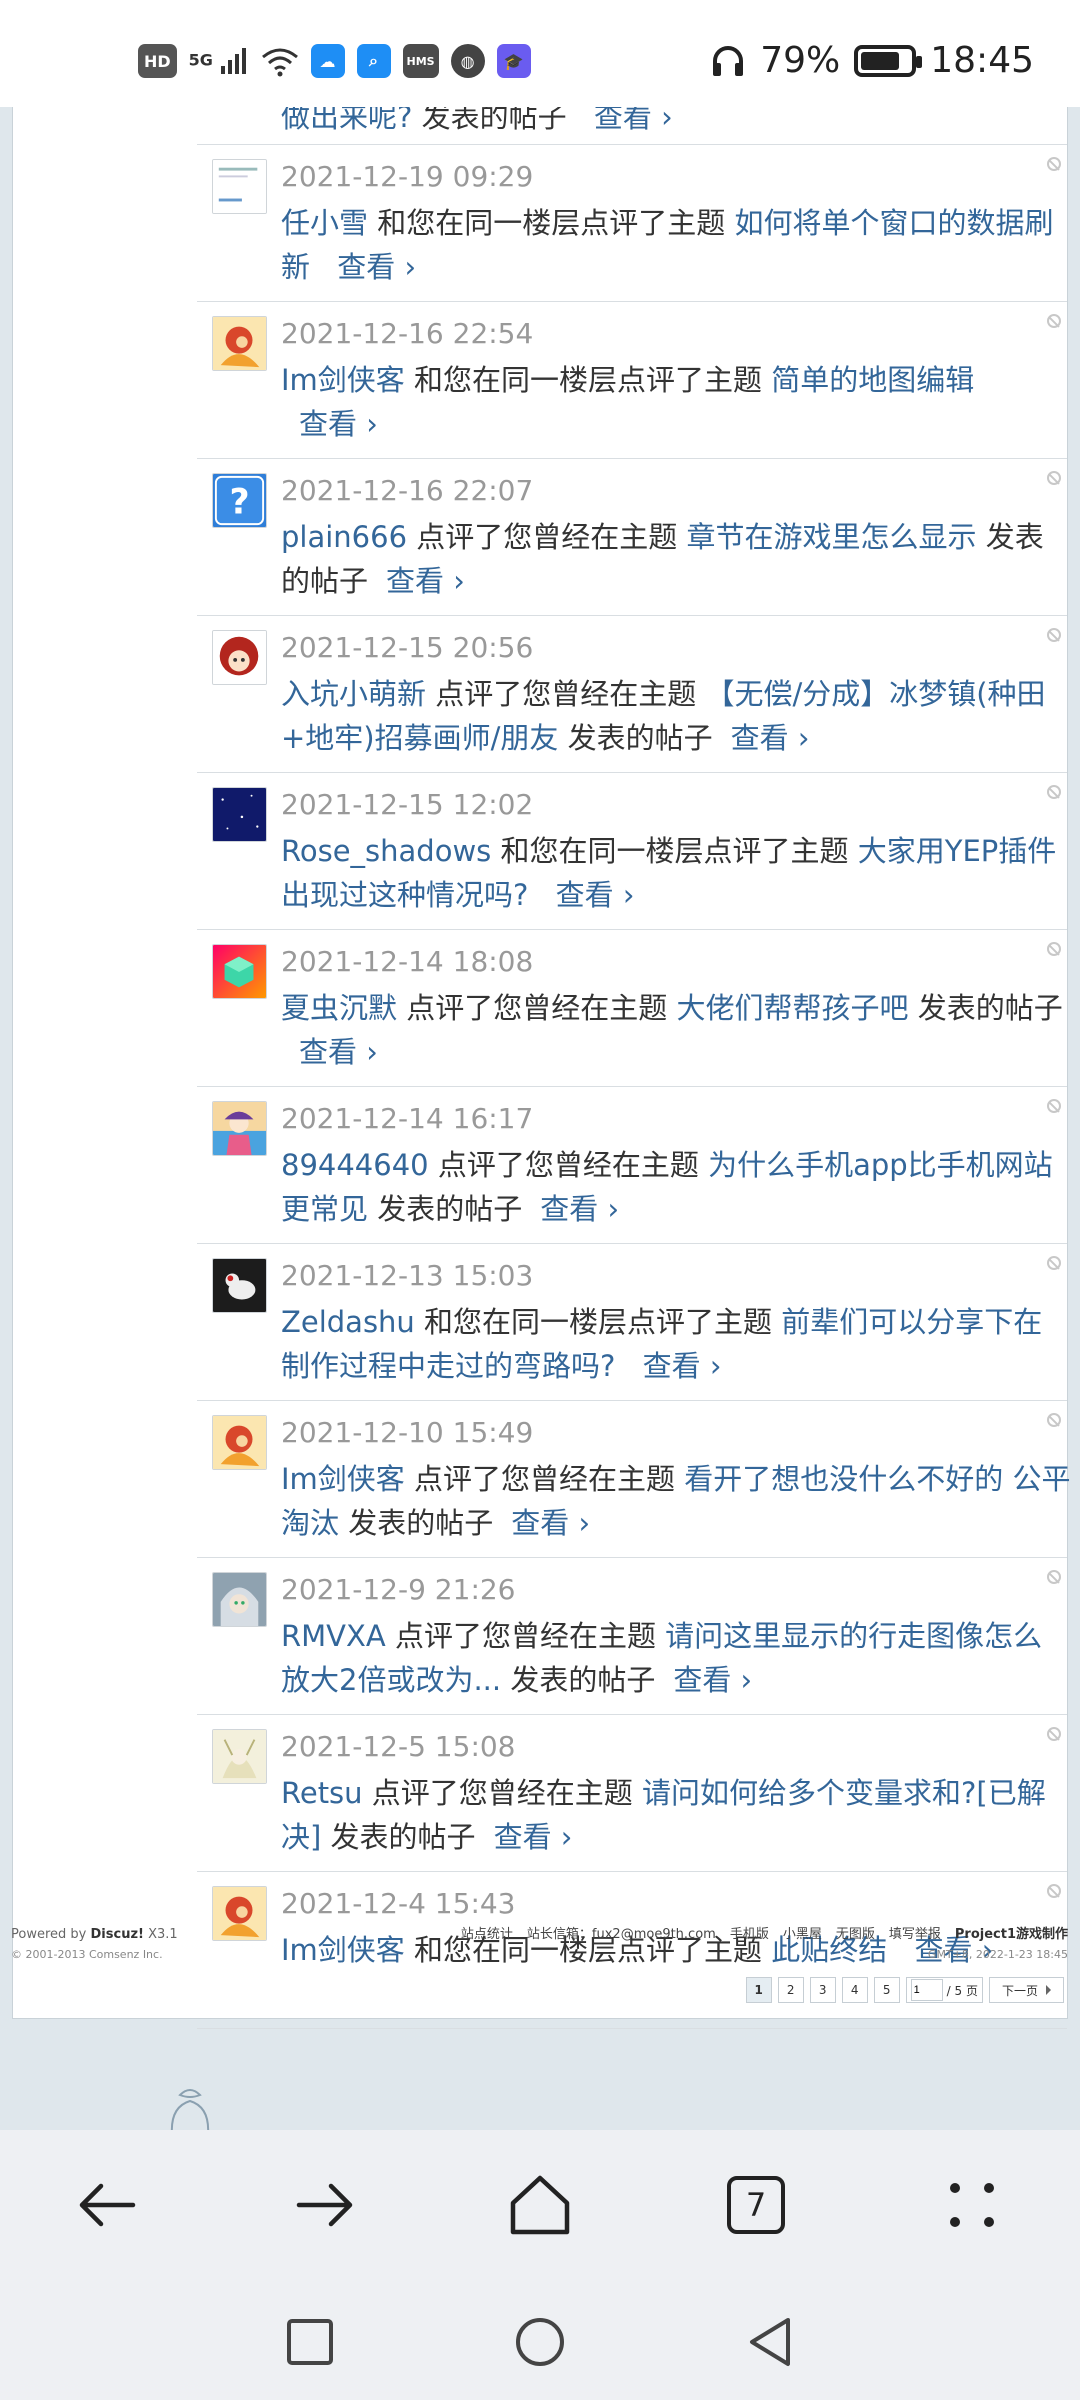  I want to click on circle-icon, so click(540, 2342).